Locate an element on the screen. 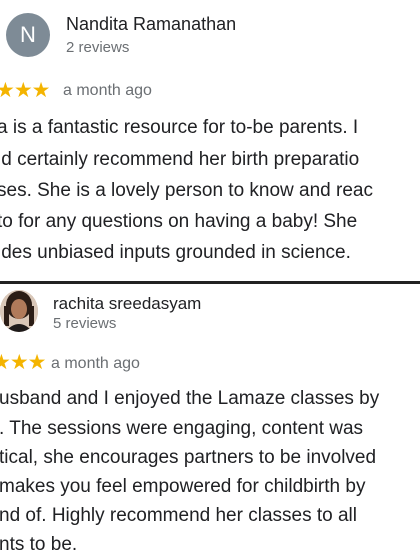 Image resolution: width=420 pixels, height=560 pixels. reviewer-name: rachita sreedasyam is located at coordinates (127, 304).